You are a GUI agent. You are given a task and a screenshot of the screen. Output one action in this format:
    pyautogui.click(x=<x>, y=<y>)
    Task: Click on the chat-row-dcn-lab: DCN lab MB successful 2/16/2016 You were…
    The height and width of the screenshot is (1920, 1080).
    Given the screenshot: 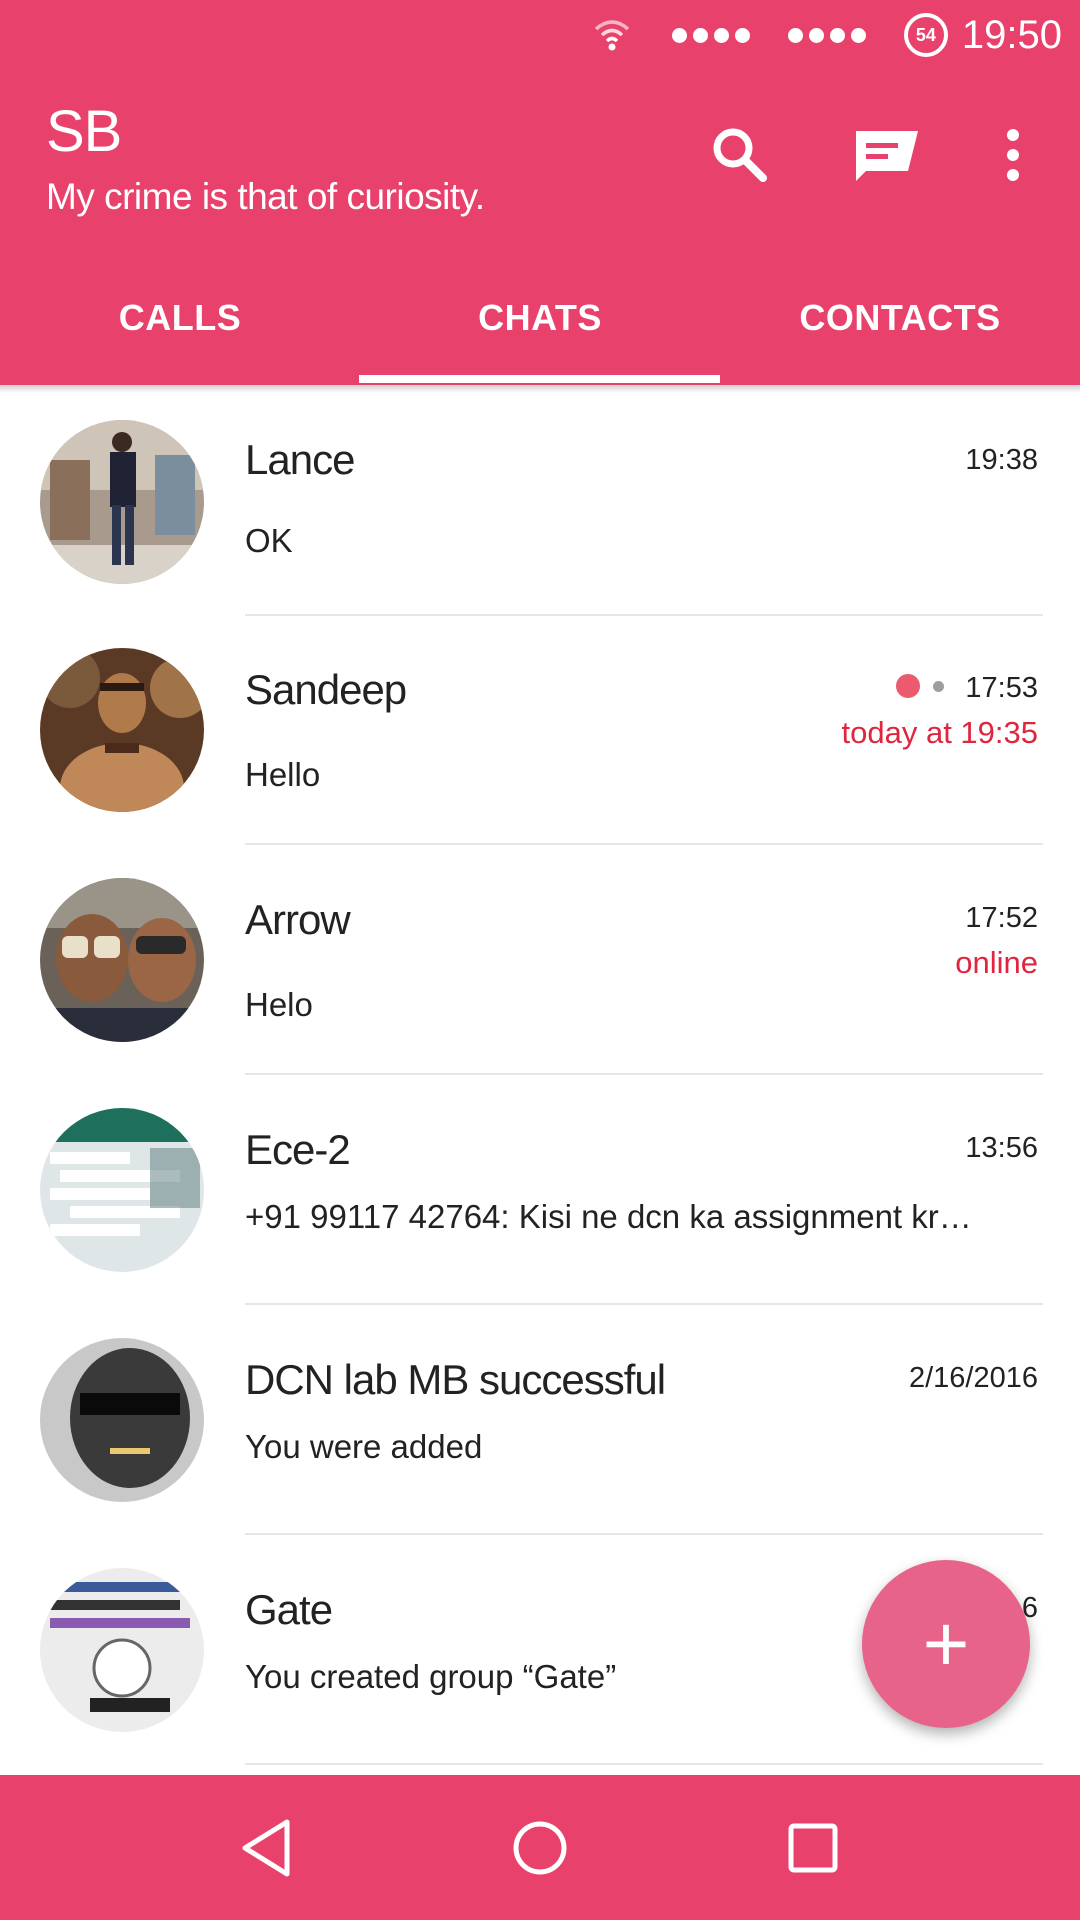 What is the action you would take?
    pyautogui.click(x=540, y=1436)
    